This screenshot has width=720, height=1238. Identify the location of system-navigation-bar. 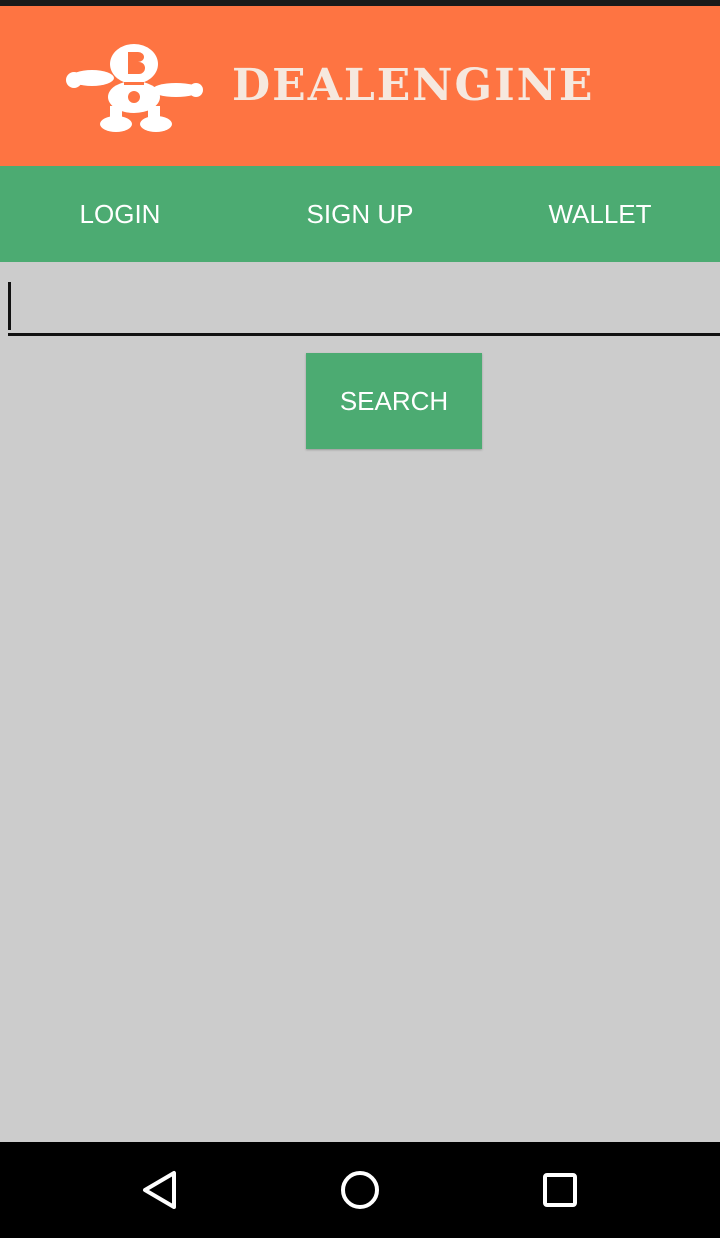
(360, 1190).